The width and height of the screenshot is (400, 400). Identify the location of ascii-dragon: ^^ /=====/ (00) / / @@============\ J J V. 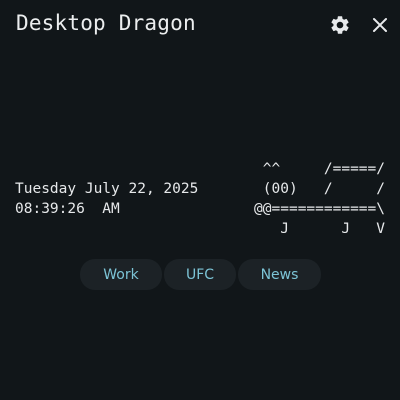
(319, 199).